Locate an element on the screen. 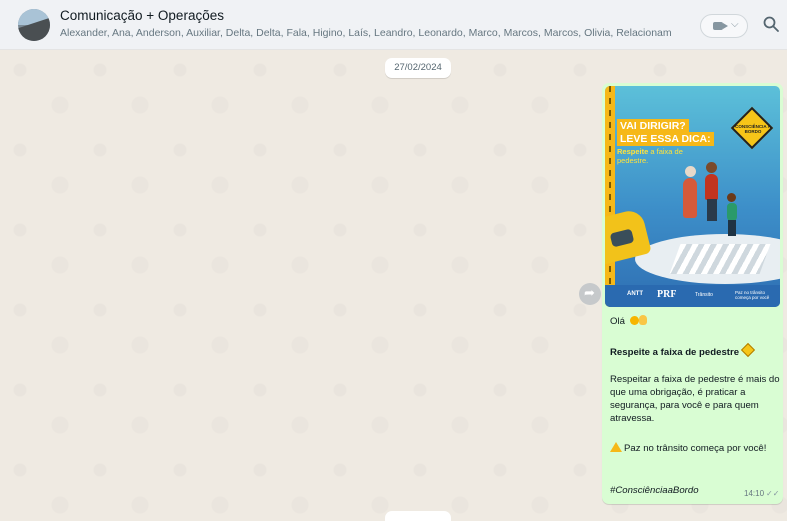 This screenshot has width=787, height=521. message-warning: Paz no trânsito começa por você! is located at coordinates (695, 448).